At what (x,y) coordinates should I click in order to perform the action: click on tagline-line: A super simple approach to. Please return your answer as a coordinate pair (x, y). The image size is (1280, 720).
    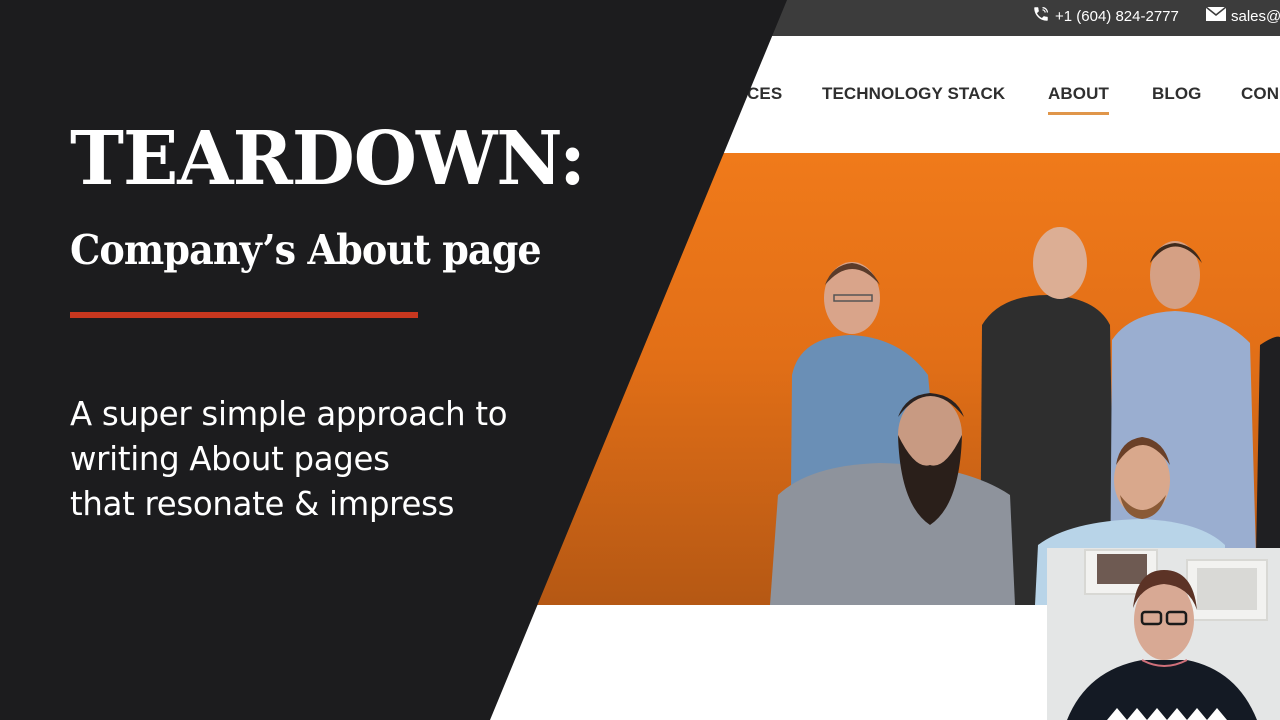
    Looking at the image, I should click on (289, 413).